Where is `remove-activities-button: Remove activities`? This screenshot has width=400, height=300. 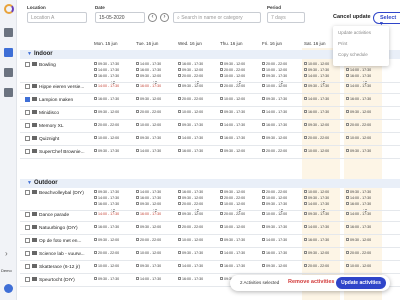
remove-activities-button: Remove activities is located at coordinates (311, 282).